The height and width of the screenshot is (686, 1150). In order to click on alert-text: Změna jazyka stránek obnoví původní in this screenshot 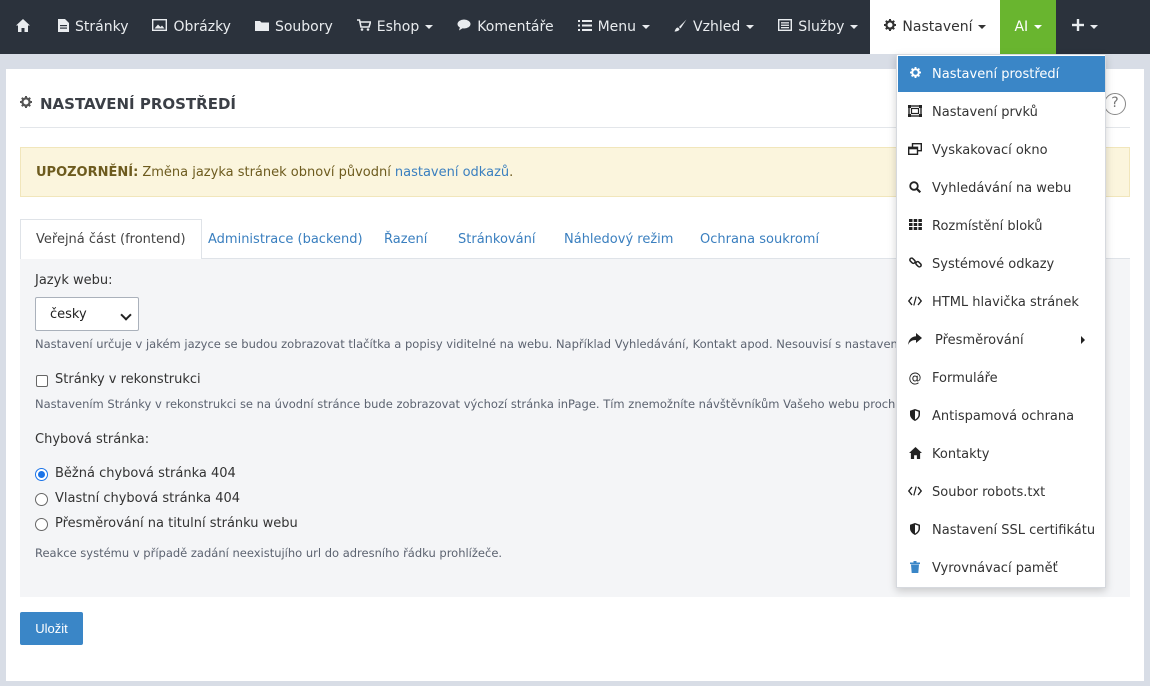, I will do `click(266, 172)`.